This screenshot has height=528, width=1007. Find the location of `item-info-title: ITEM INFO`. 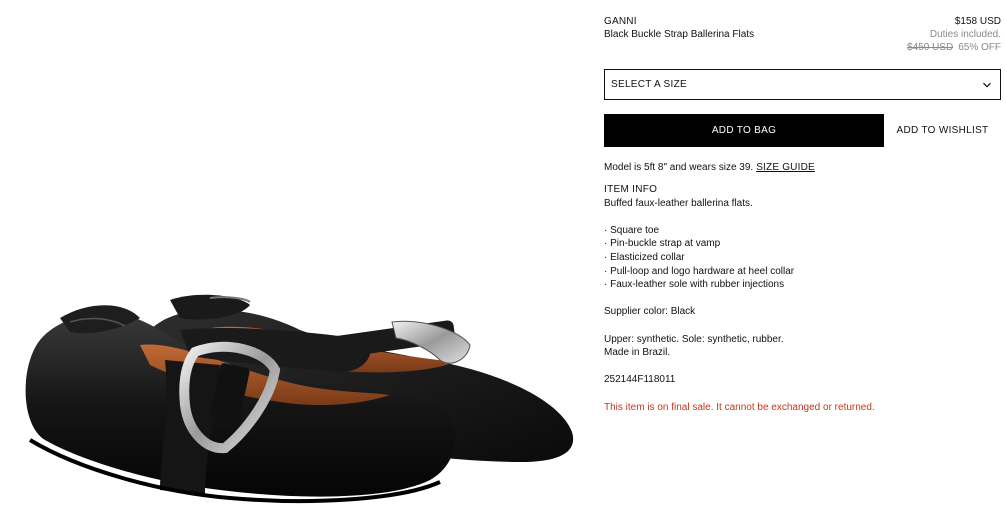

item-info-title: ITEM INFO is located at coordinates (631, 189).